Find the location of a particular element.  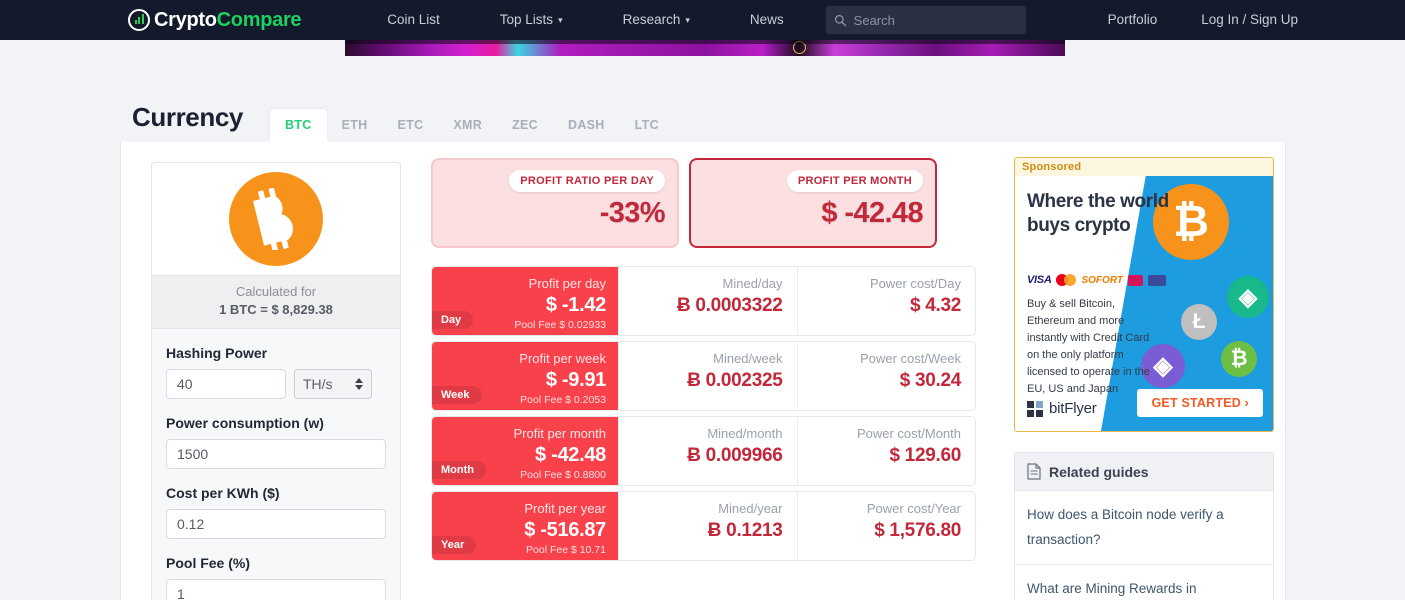

hashing-power-unit-value: TH/s is located at coordinates (318, 384).